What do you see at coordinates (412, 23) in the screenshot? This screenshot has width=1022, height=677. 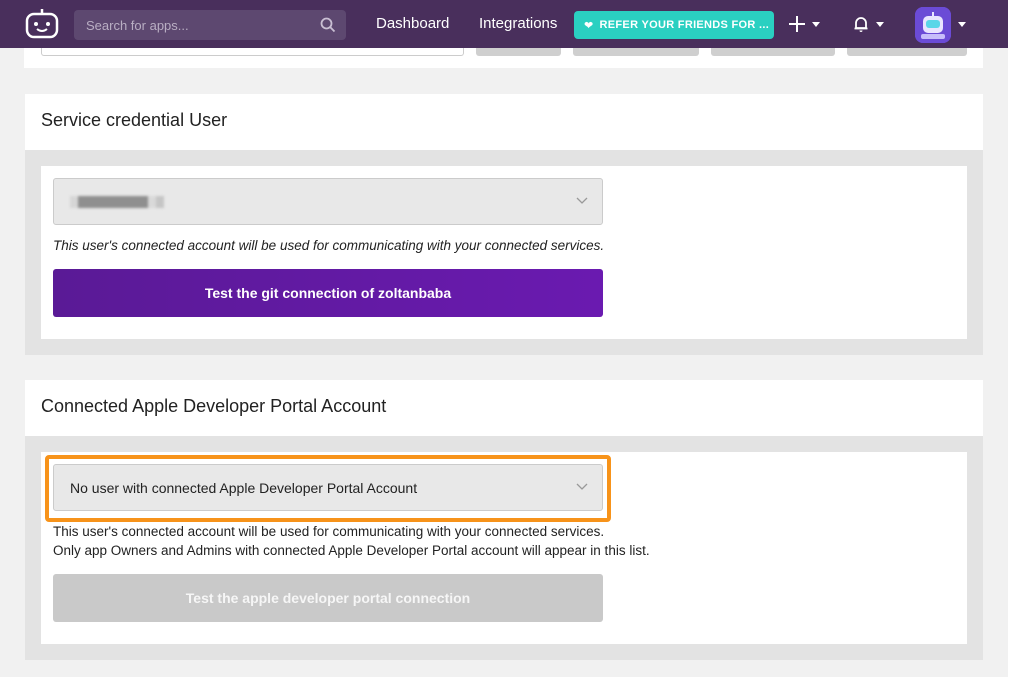 I see `nav-link-dashboard: Dashboard` at bounding box center [412, 23].